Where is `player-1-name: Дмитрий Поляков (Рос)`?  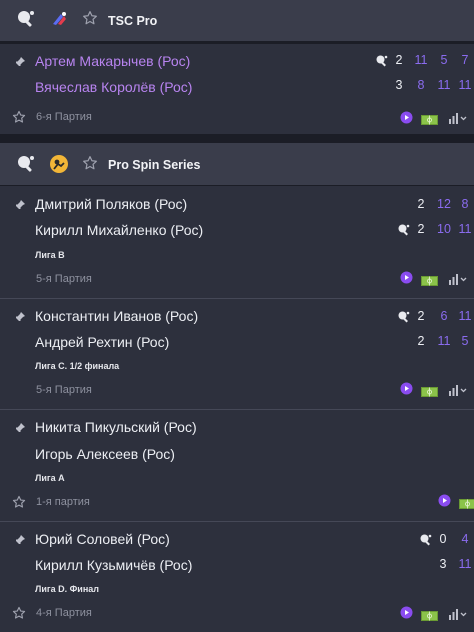 player-1-name: Дмитрий Поляков (Рос) is located at coordinates (111, 204).